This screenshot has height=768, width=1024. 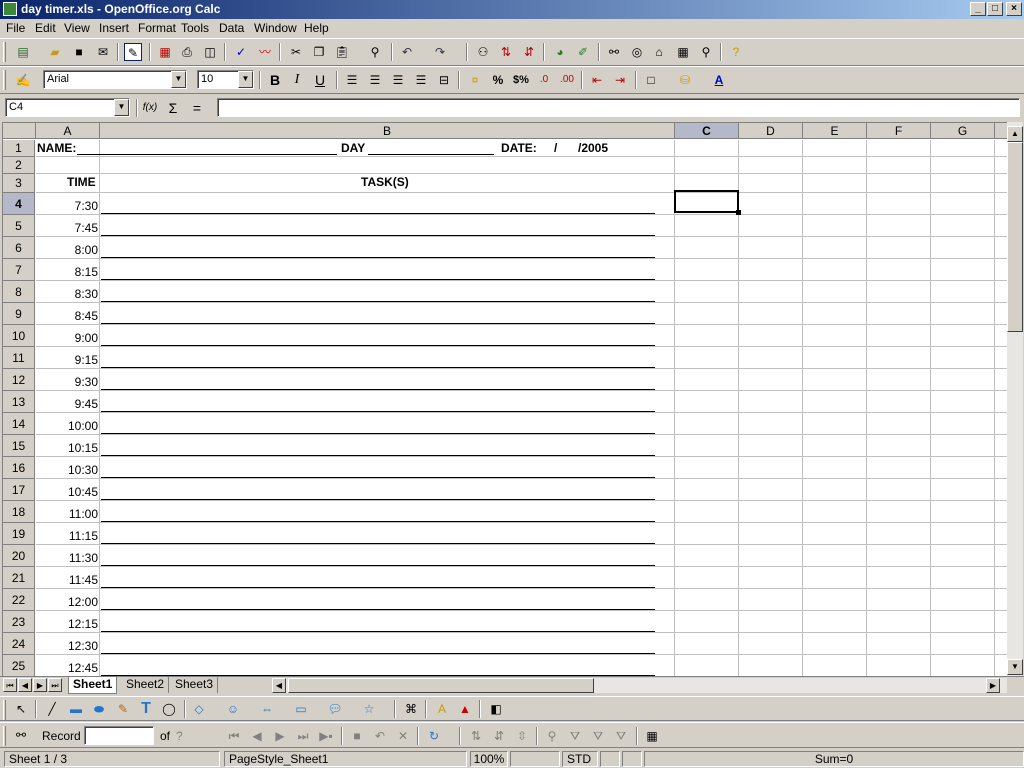 What do you see at coordinates (583, 52) in the screenshot?
I see `draw-functions-icon: ✐` at bounding box center [583, 52].